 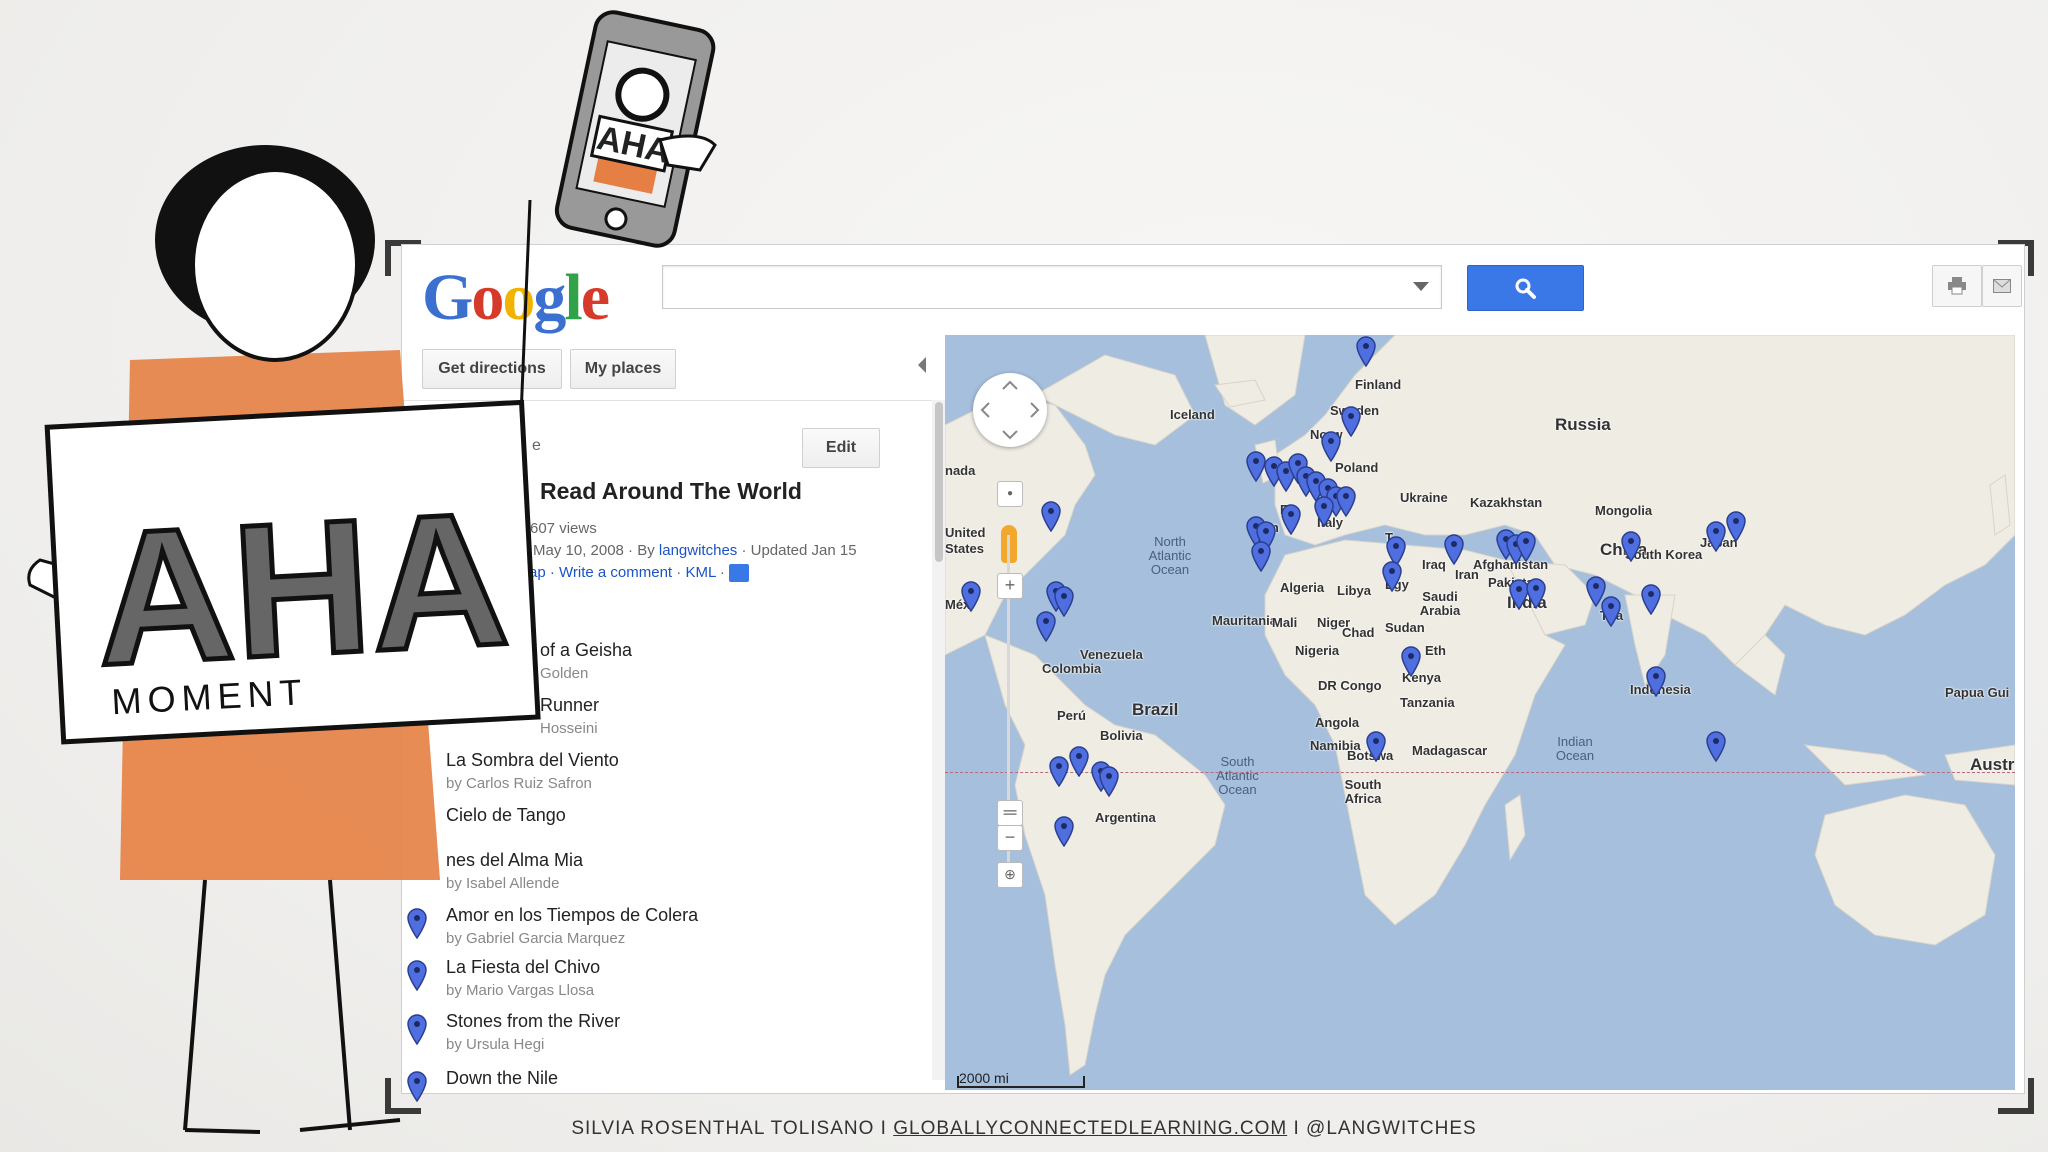 What do you see at coordinates (1357, 467) in the screenshot?
I see `map-label-poland: Poland` at bounding box center [1357, 467].